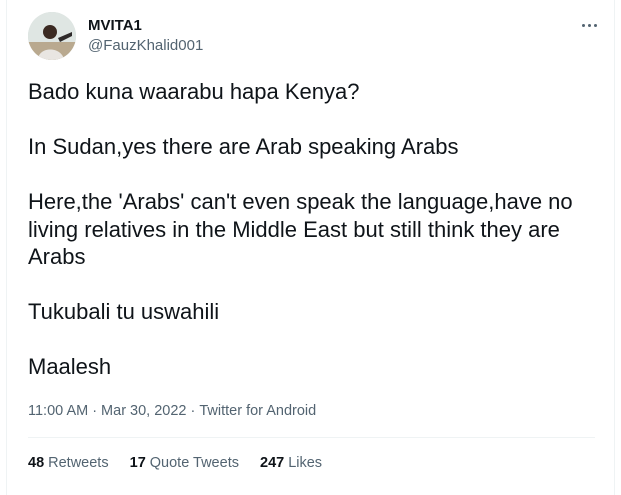 The image size is (621, 495). Describe the element at coordinates (145, 26) in the screenshot. I see `author-display-name: MVITA1` at that location.